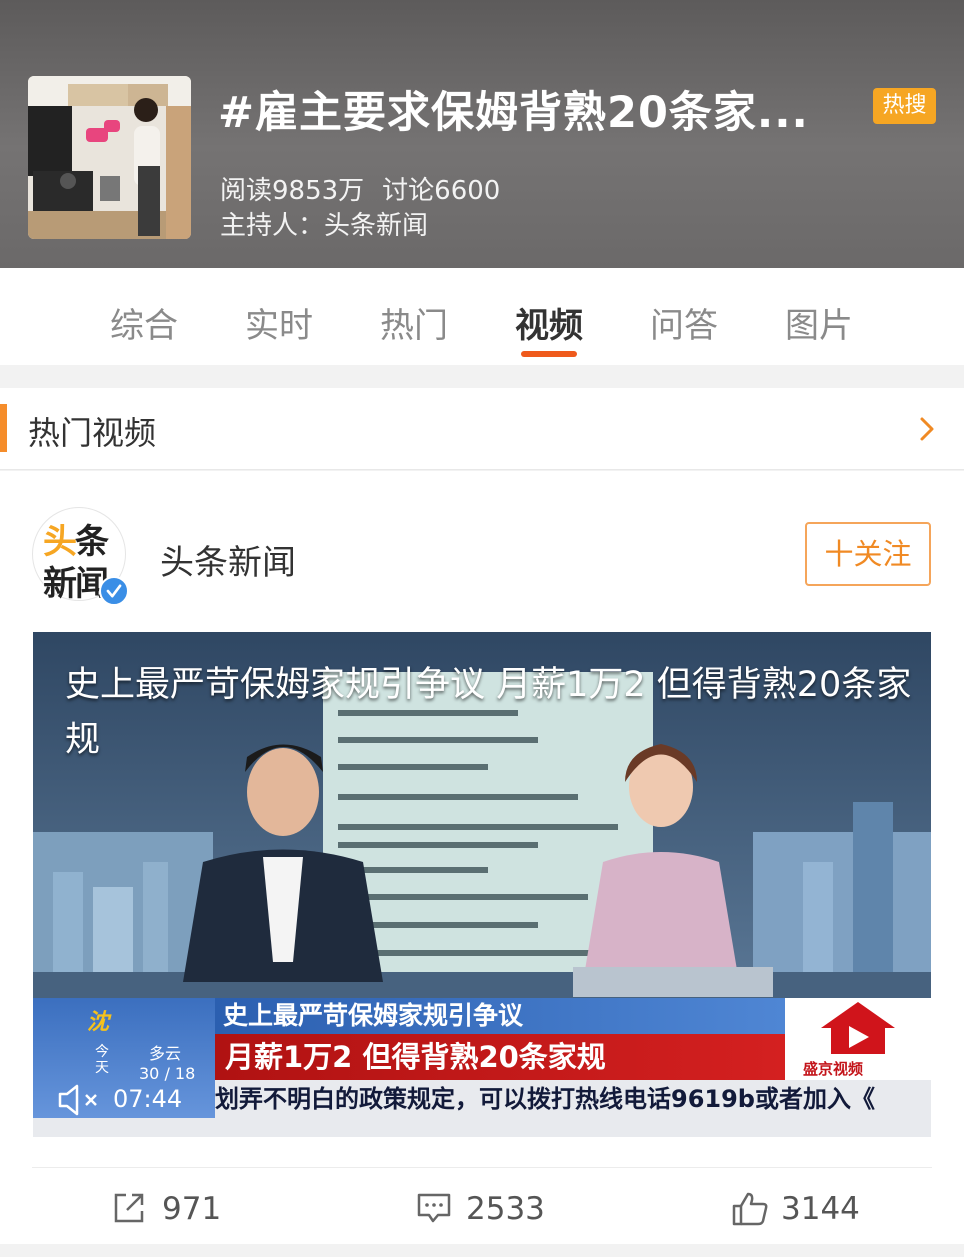 The image size is (964, 1257). What do you see at coordinates (868, 554) in the screenshot?
I see `follow-button: 十关注` at bounding box center [868, 554].